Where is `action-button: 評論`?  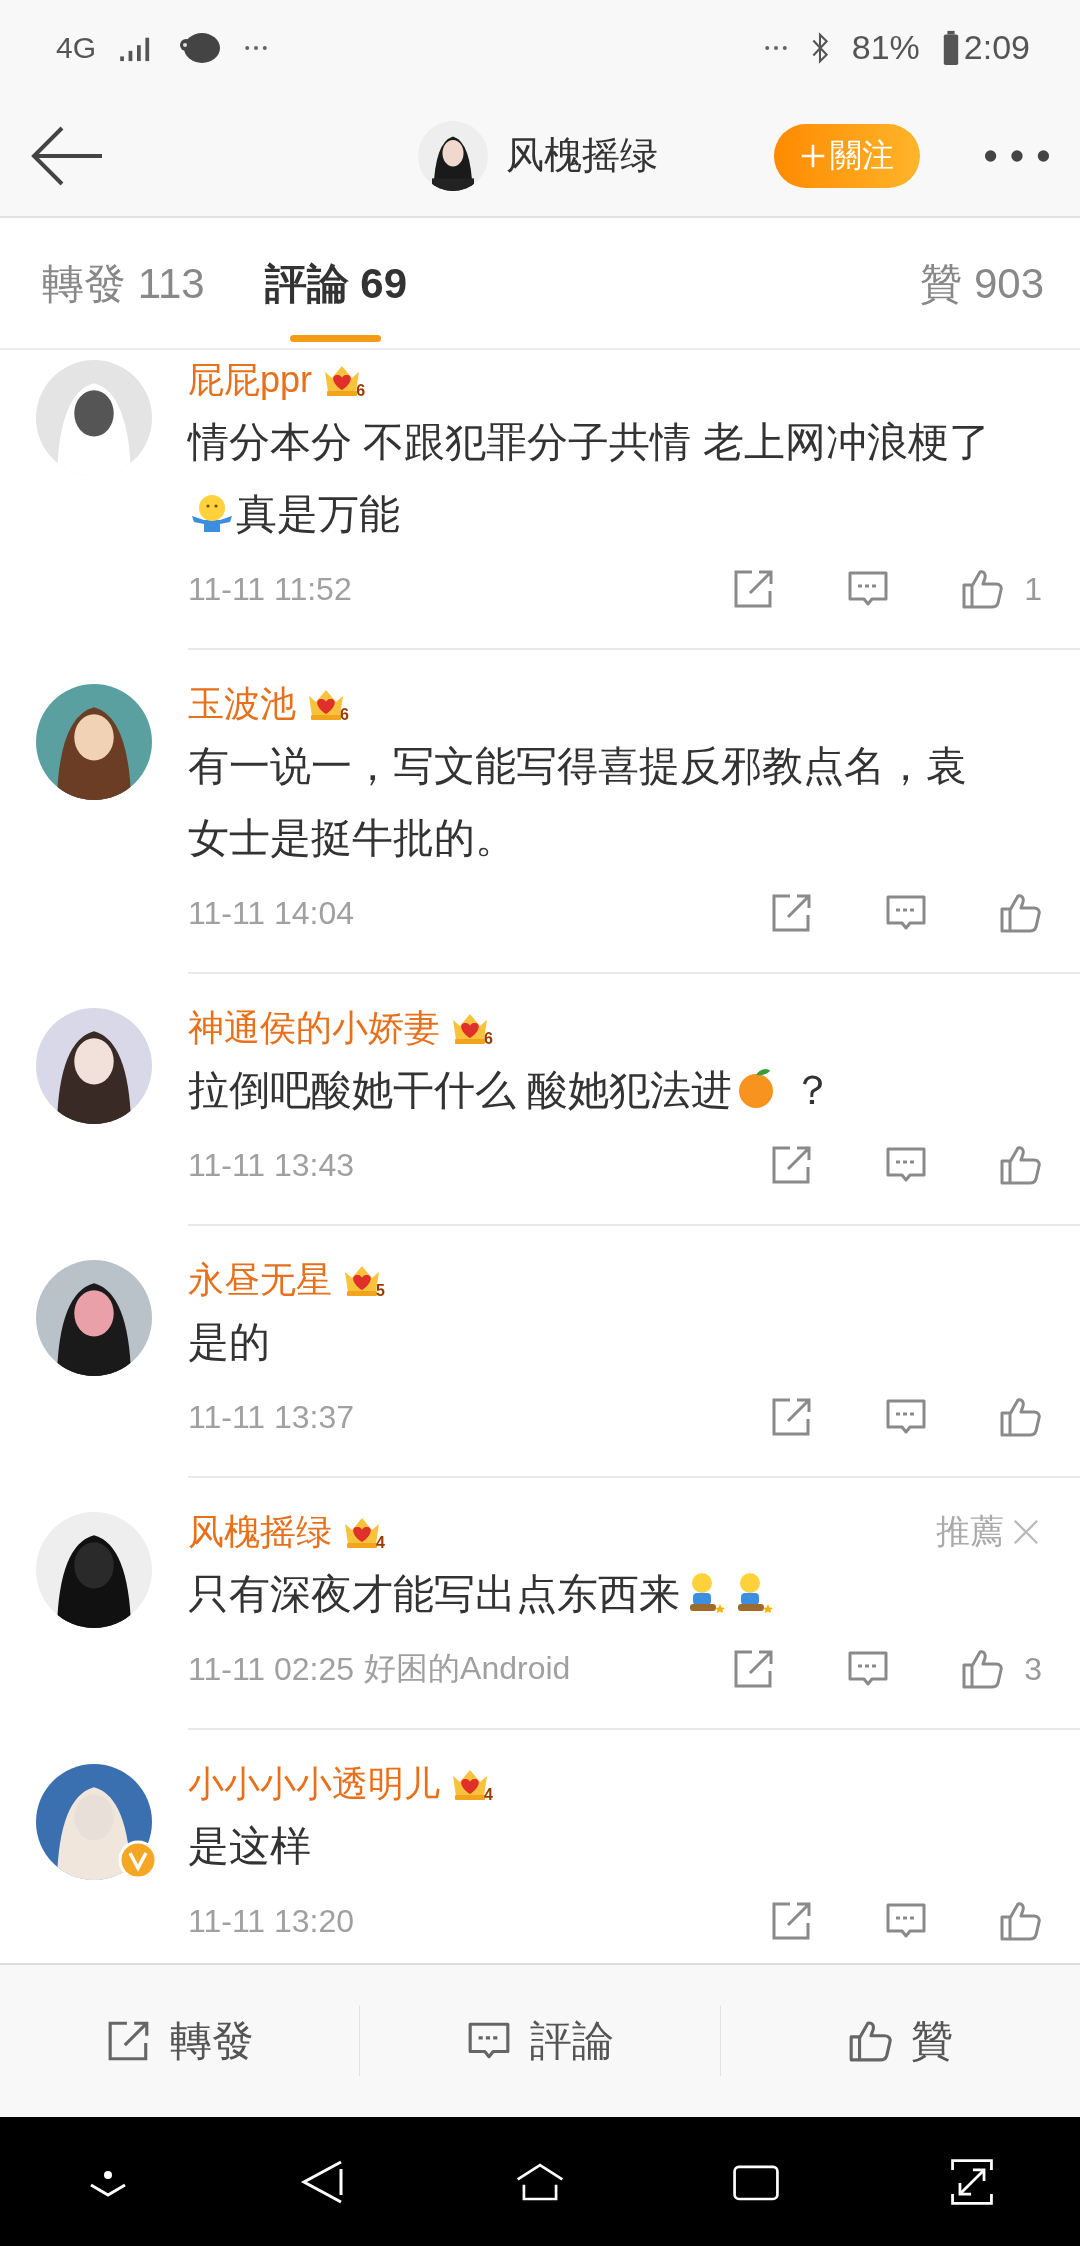
action-button: 評論 is located at coordinates (540, 2041).